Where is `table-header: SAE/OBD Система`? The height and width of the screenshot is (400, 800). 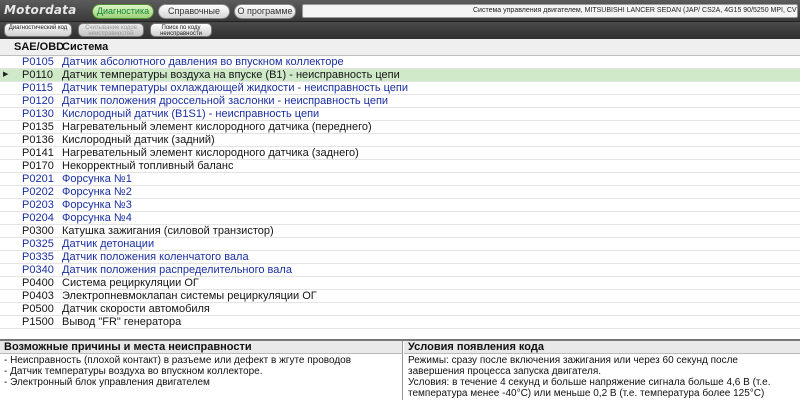 table-header: SAE/OBD Система is located at coordinates (400, 47).